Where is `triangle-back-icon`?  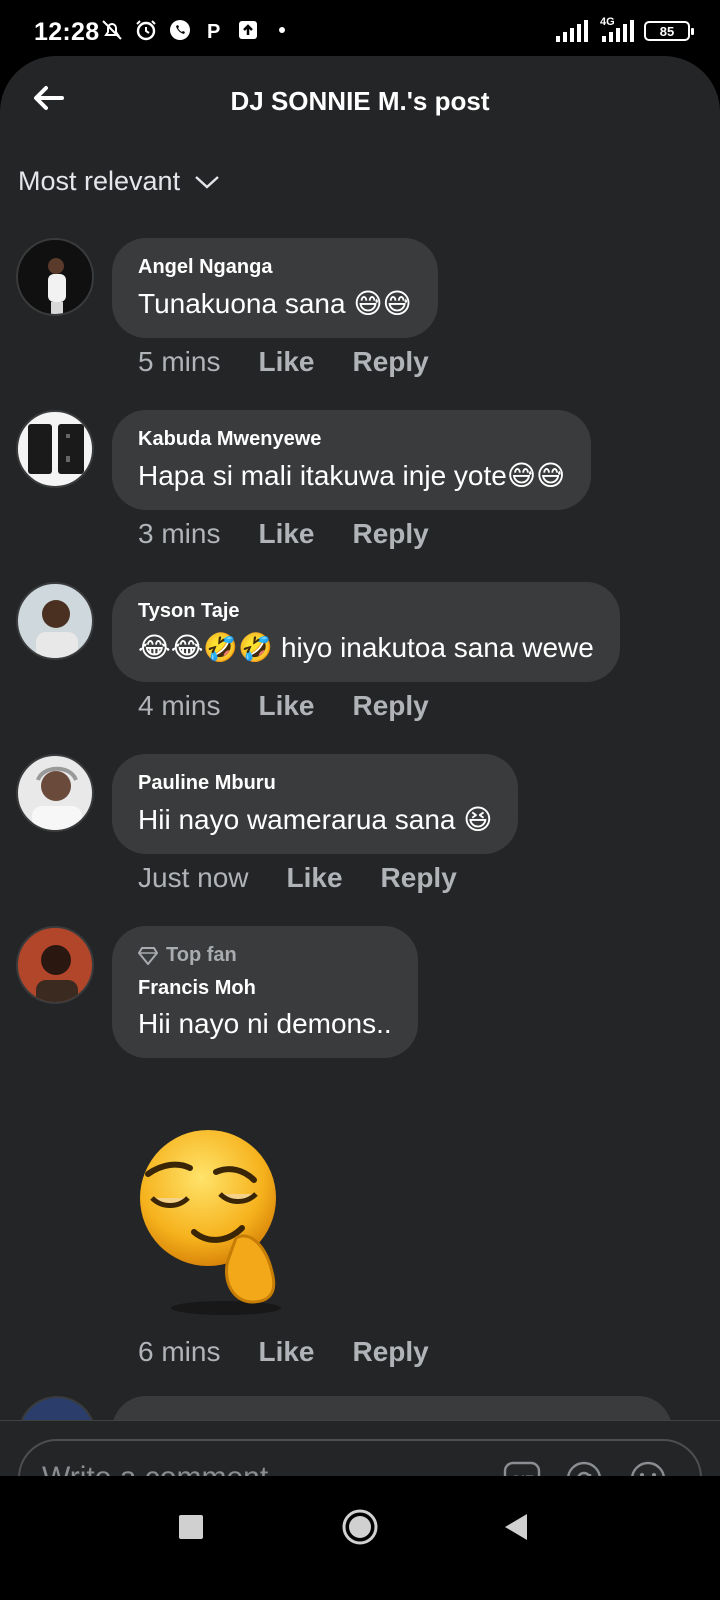
triangle-back-icon is located at coordinates (516, 1527).